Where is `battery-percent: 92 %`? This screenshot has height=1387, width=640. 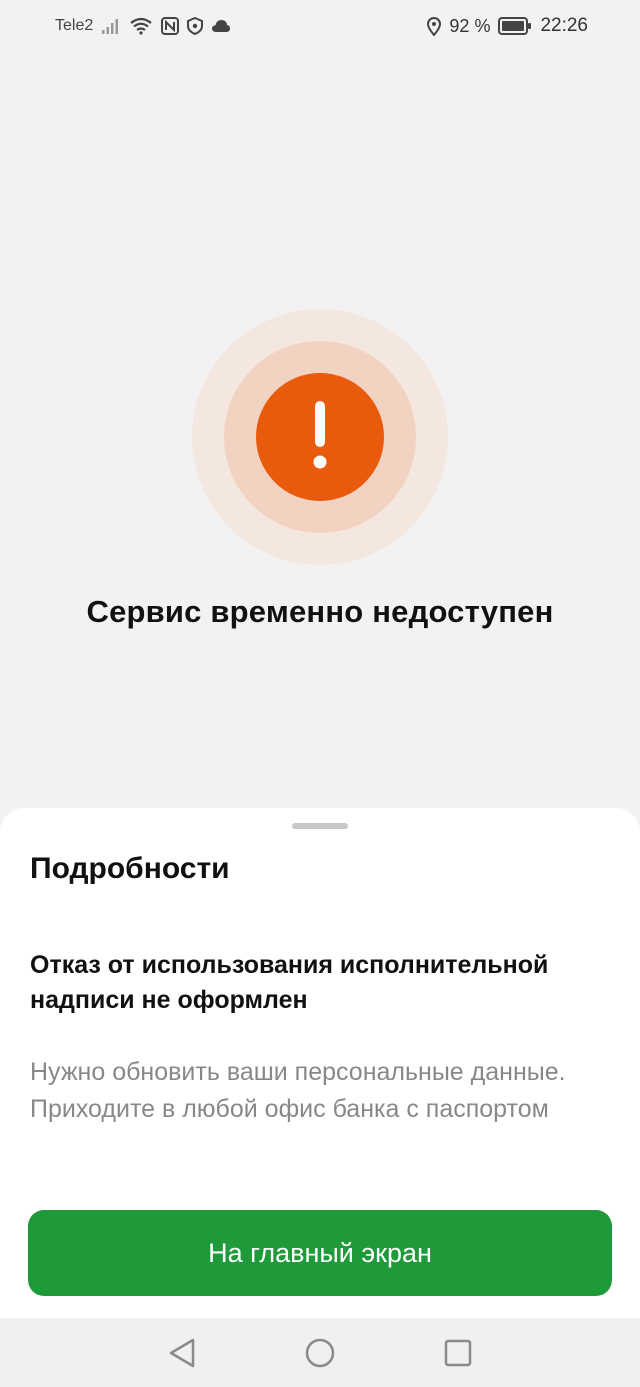 battery-percent: 92 % is located at coordinates (470, 25).